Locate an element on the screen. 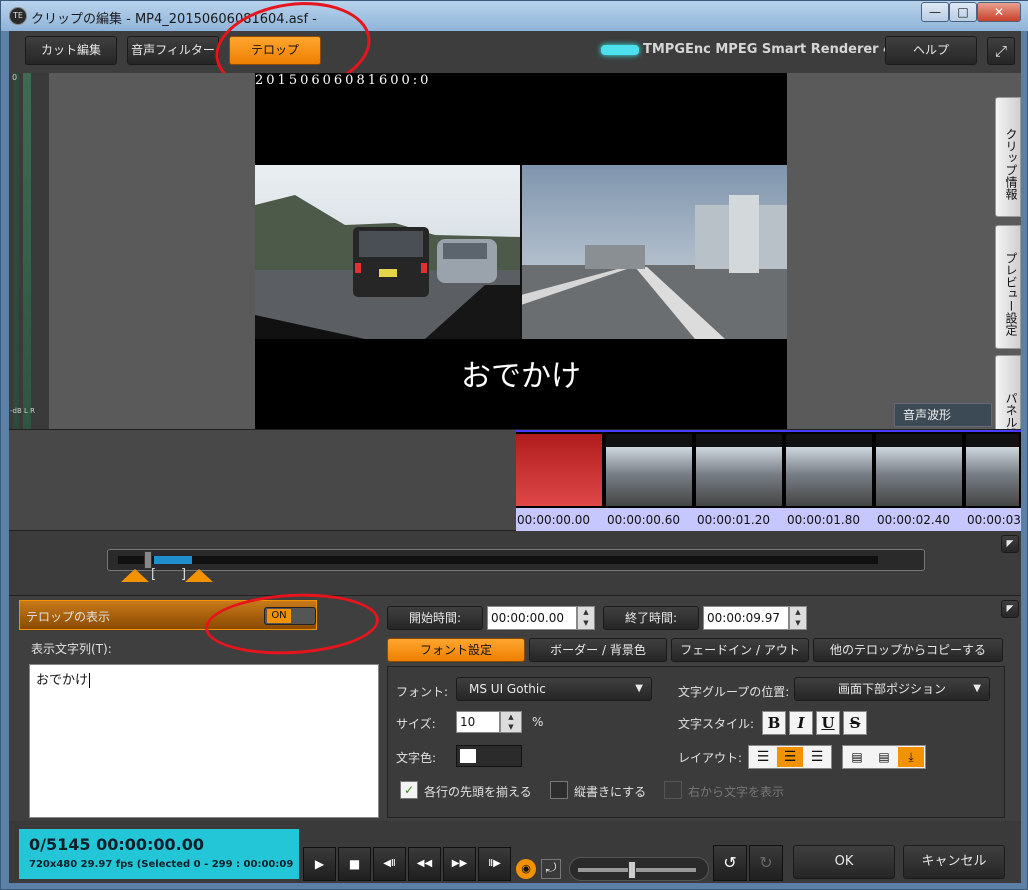 The image size is (1028, 890). in-bracket-icon: [ is located at coordinates (154, 574).